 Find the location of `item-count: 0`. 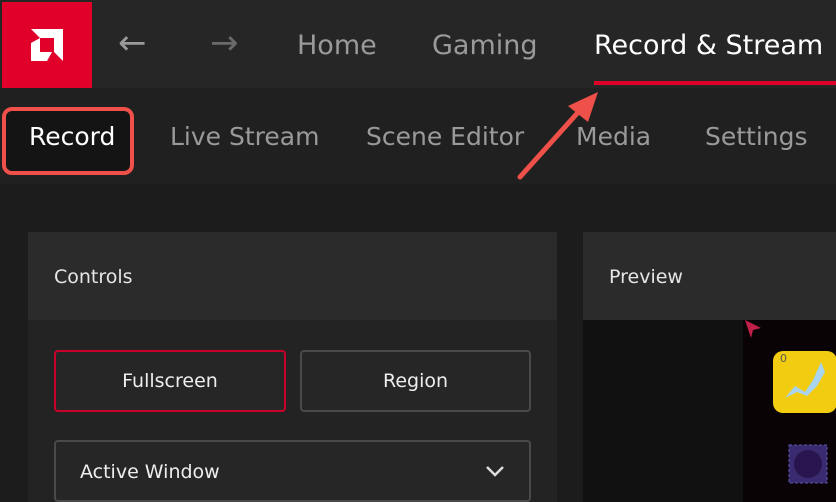

item-count: 0 is located at coordinates (783, 358).